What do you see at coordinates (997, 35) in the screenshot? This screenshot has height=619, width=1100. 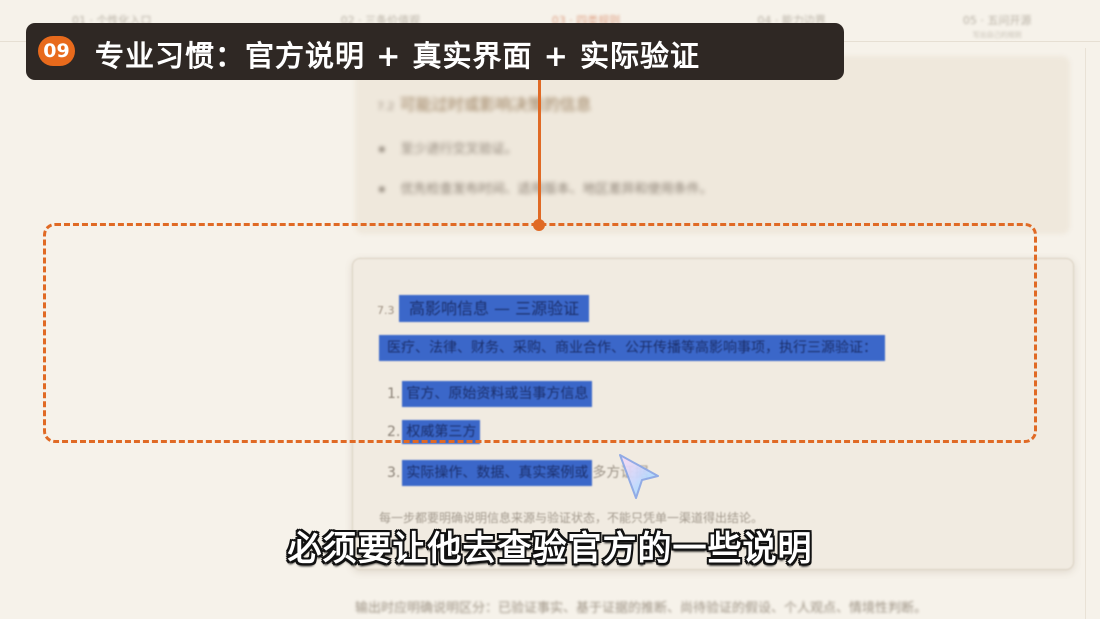 I see `tab-sublabel: 写出自己的规则` at bounding box center [997, 35].